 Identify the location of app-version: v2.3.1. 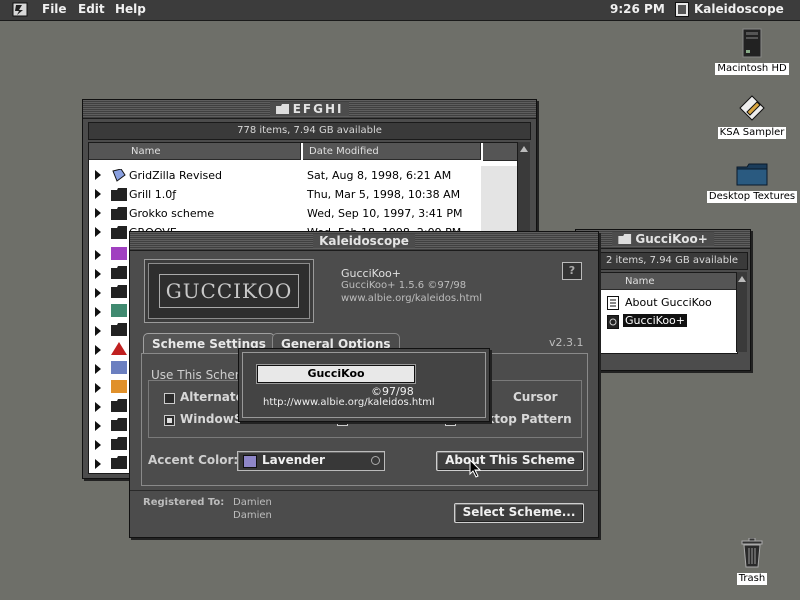
(566, 342).